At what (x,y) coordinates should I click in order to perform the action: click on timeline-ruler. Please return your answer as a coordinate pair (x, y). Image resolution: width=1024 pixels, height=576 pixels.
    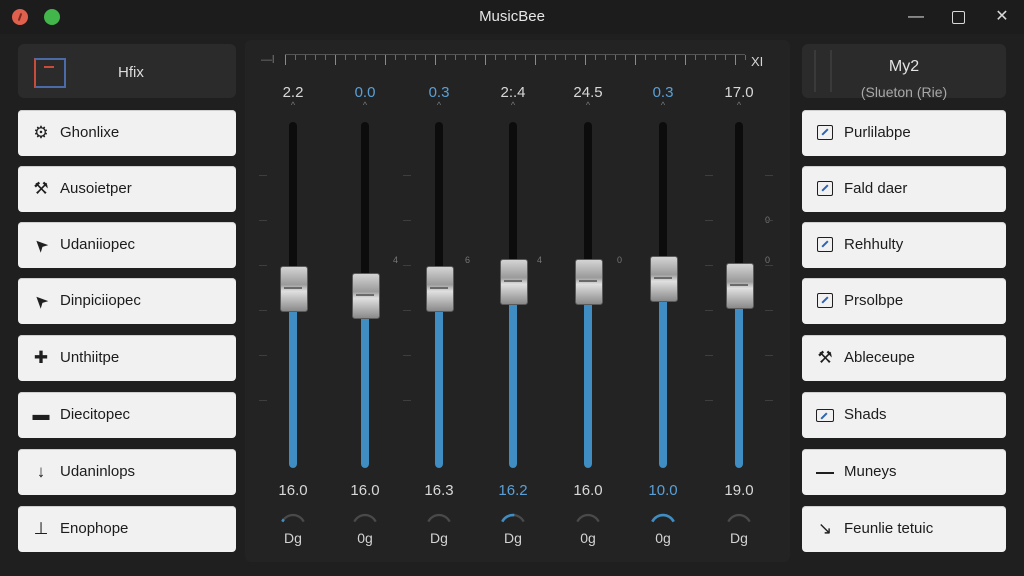
    Looking at the image, I should click on (515, 61).